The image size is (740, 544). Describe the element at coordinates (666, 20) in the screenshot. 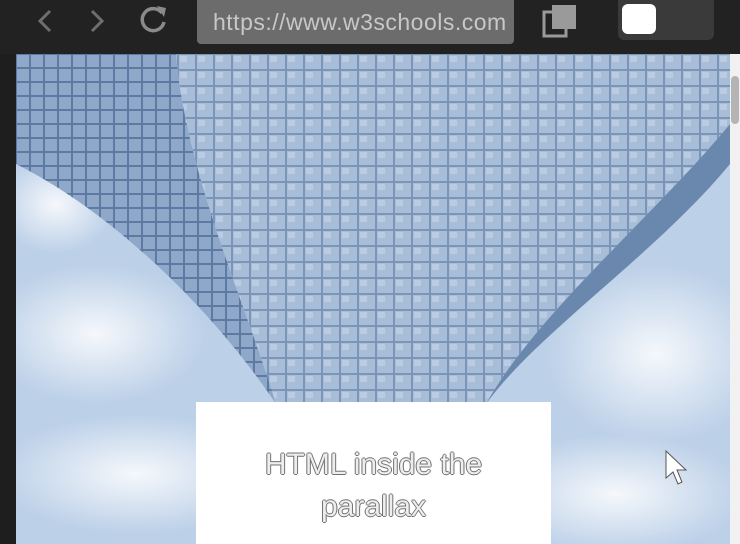

I see `menu-button` at that location.